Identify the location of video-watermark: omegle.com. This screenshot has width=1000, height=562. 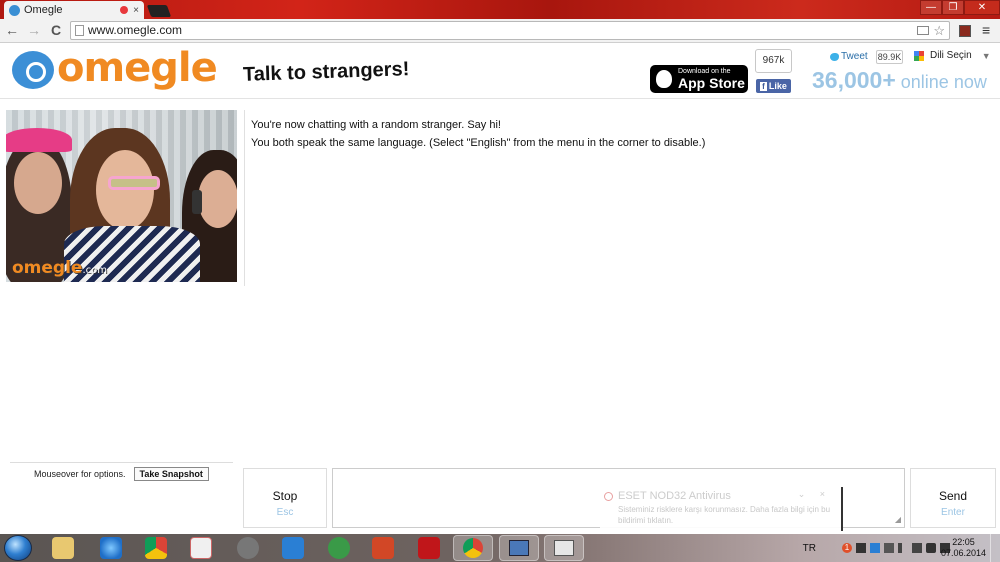
(59, 268).